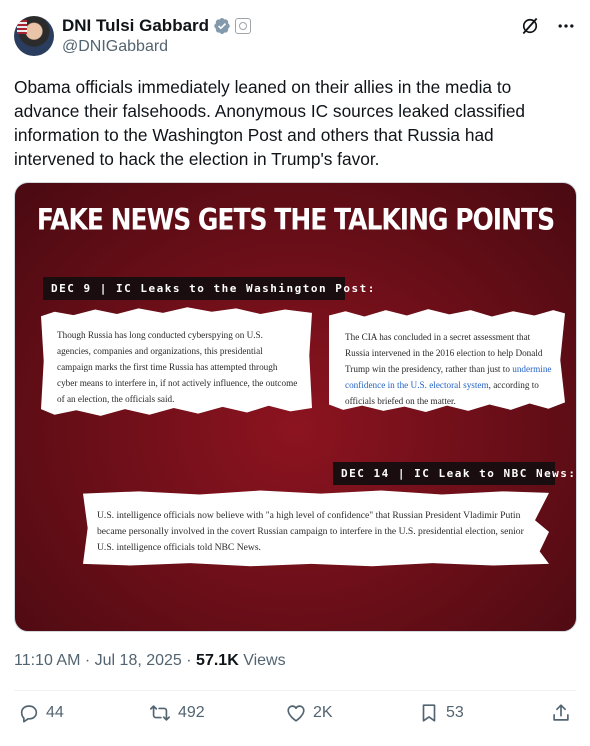 Image resolution: width=590 pixels, height=746 pixels. What do you see at coordinates (55, 712) in the screenshot?
I see `reply-count: 44` at bounding box center [55, 712].